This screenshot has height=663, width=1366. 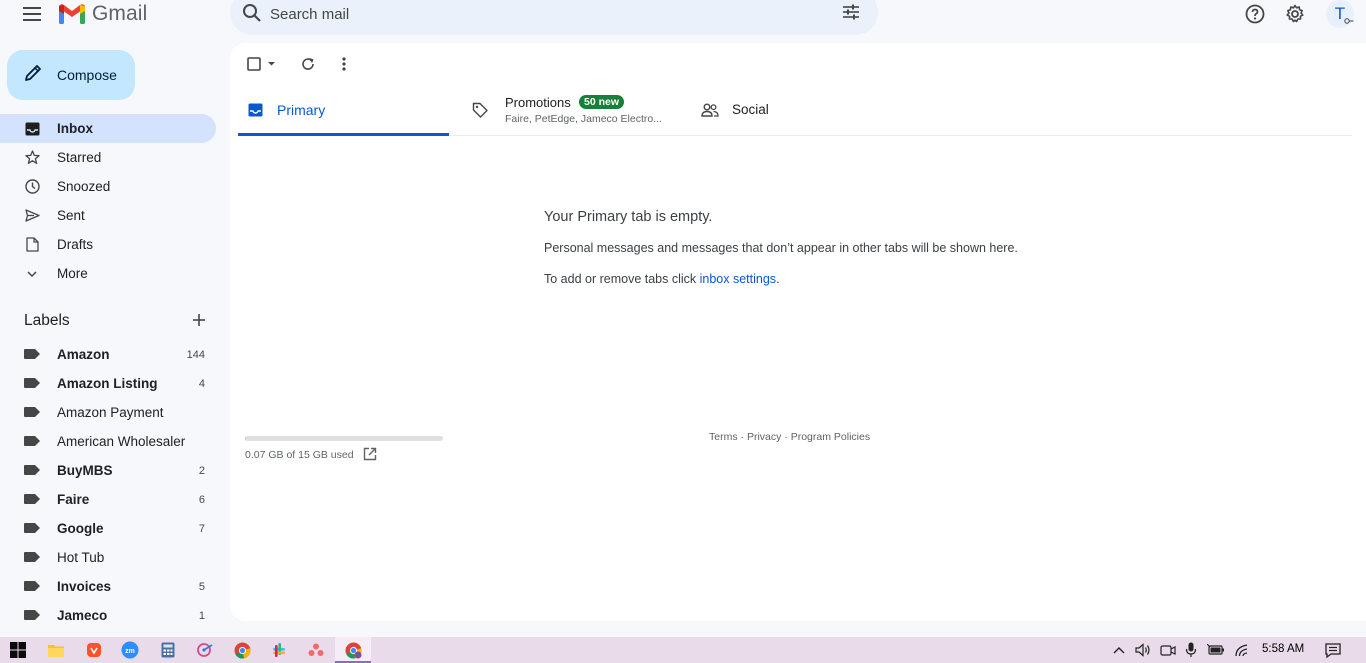 I want to click on battery-icon, so click(x=1216, y=650).